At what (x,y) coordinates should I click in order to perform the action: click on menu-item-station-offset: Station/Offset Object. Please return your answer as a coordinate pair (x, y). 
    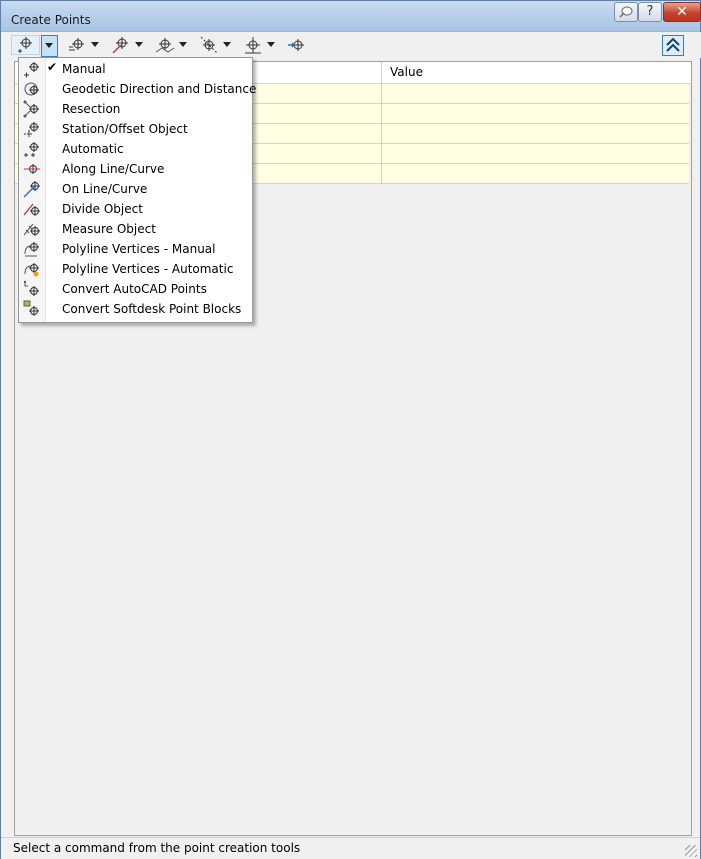
    Looking at the image, I should click on (135, 129).